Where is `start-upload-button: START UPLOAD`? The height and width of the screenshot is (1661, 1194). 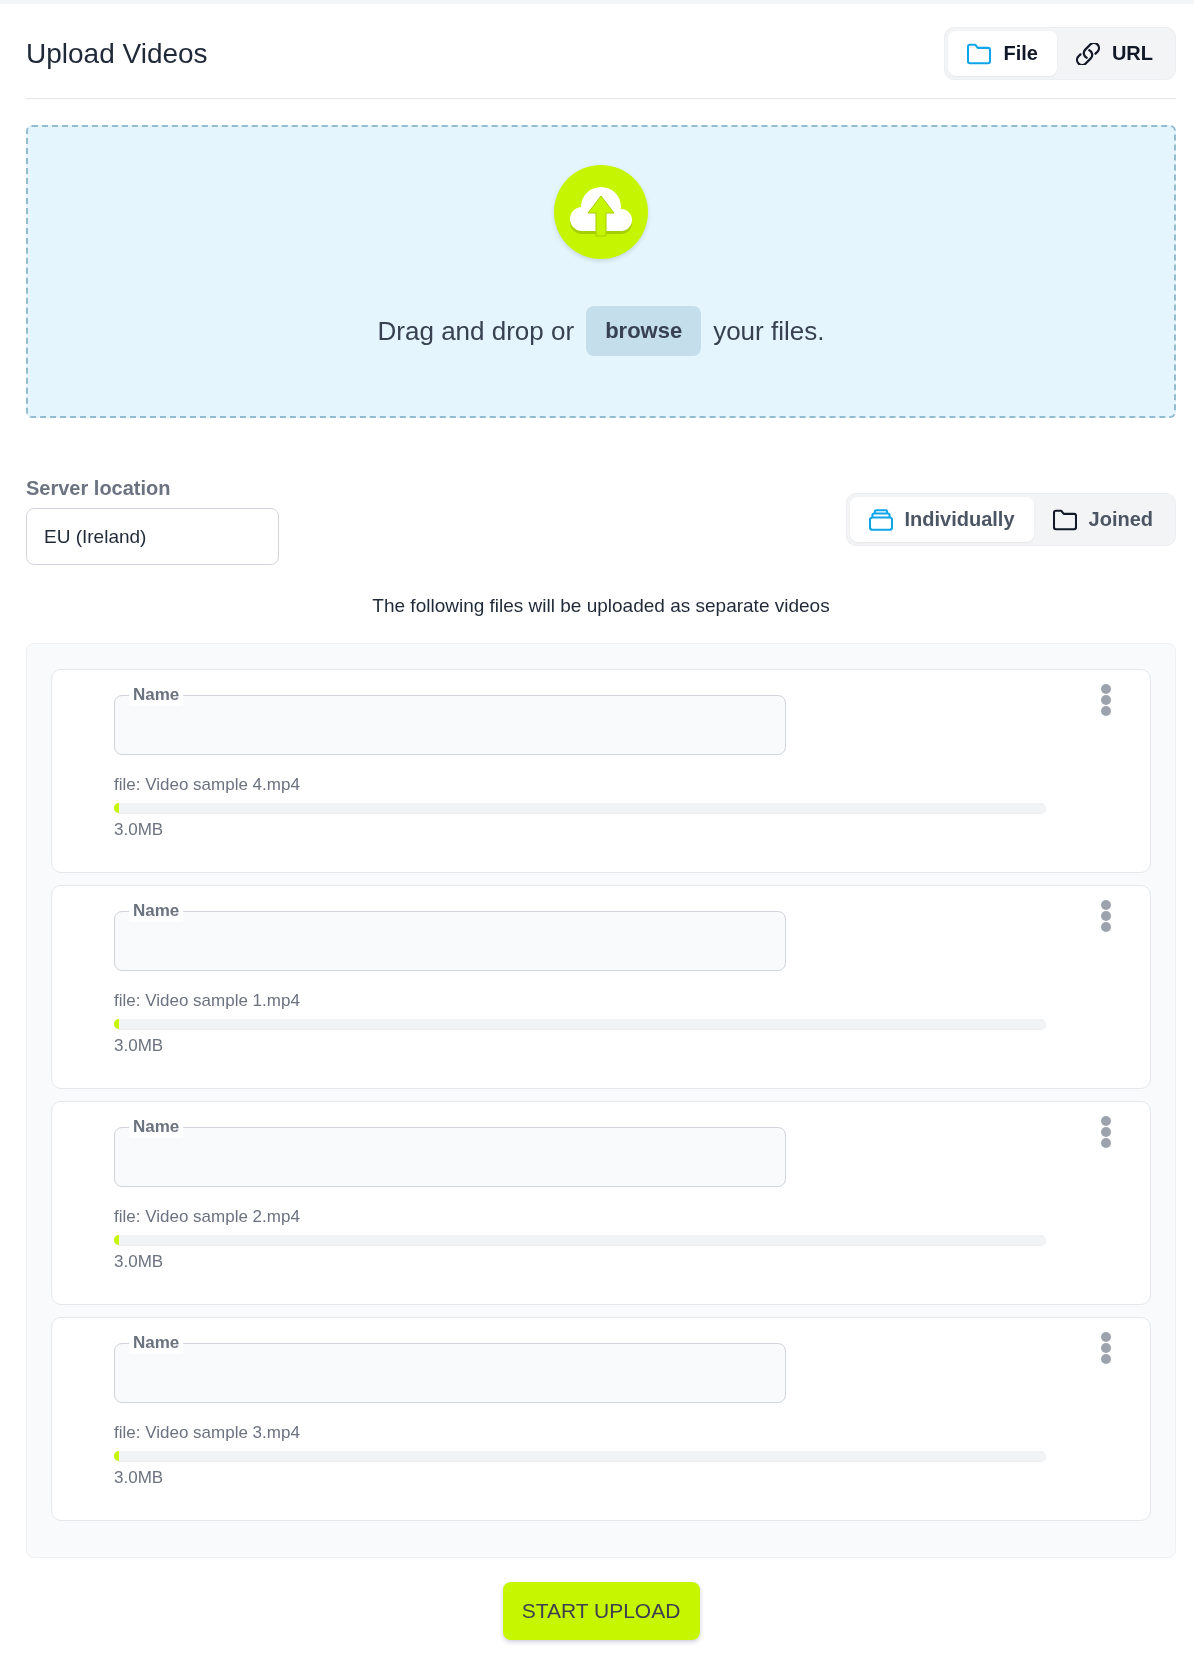
start-upload-button: START UPLOAD is located at coordinates (601, 1611).